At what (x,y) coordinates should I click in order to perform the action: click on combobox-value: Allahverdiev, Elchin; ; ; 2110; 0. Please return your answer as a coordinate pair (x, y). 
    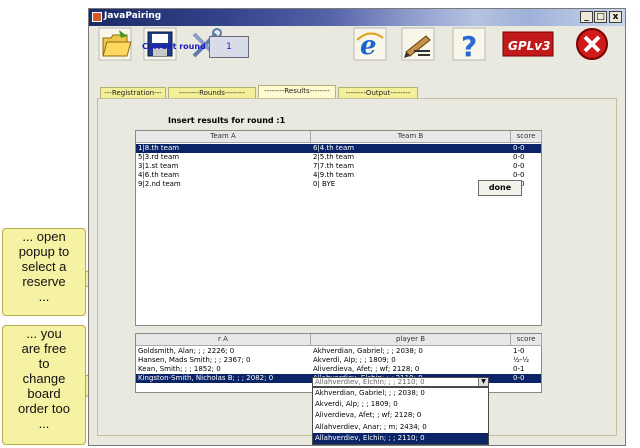
    Looking at the image, I should click on (370, 382).